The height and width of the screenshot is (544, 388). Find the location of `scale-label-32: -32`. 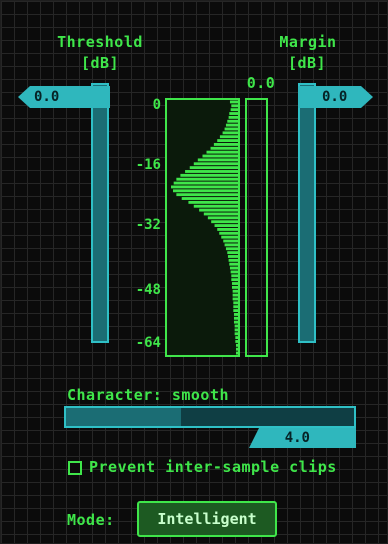

scale-label-32: -32 is located at coordinates (148, 225).